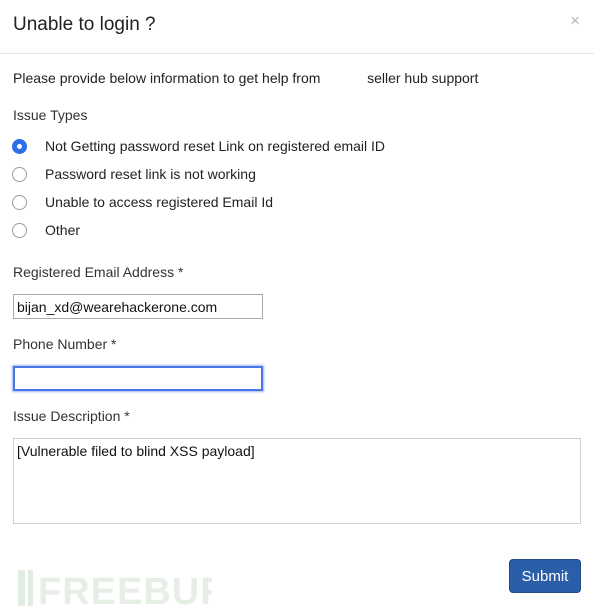 The image size is (594, 614). What do you see at coordinates (98, 272) in the screenshot?
I see `email-label: Registered Email Address *` at bounding box center [98, 272].